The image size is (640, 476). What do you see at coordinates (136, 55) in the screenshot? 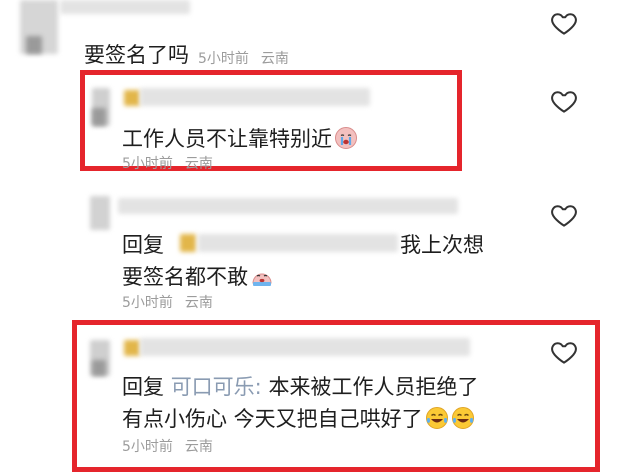
I see `comment-text: 要签名了吗` at bounding box center [136, 55].